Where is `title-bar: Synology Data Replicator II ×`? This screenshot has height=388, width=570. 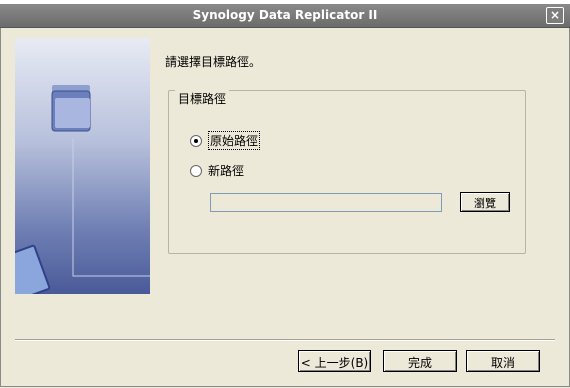
title-bar: Synology Data Replicator II × is located at coordinates (285, 16).